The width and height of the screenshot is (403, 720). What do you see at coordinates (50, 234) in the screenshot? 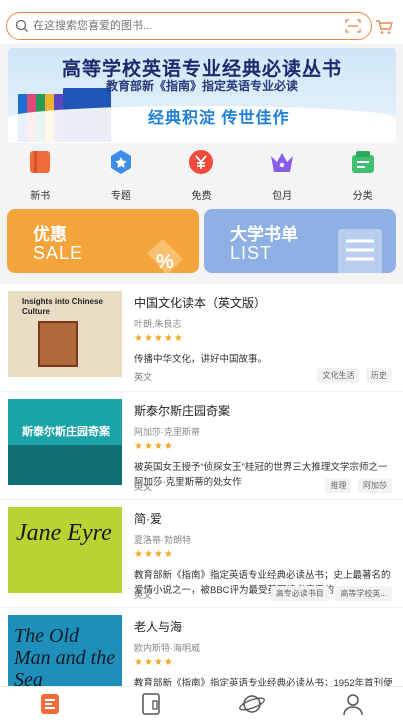
I see `sale-title: 优惠` at bounding box center [50, 234].